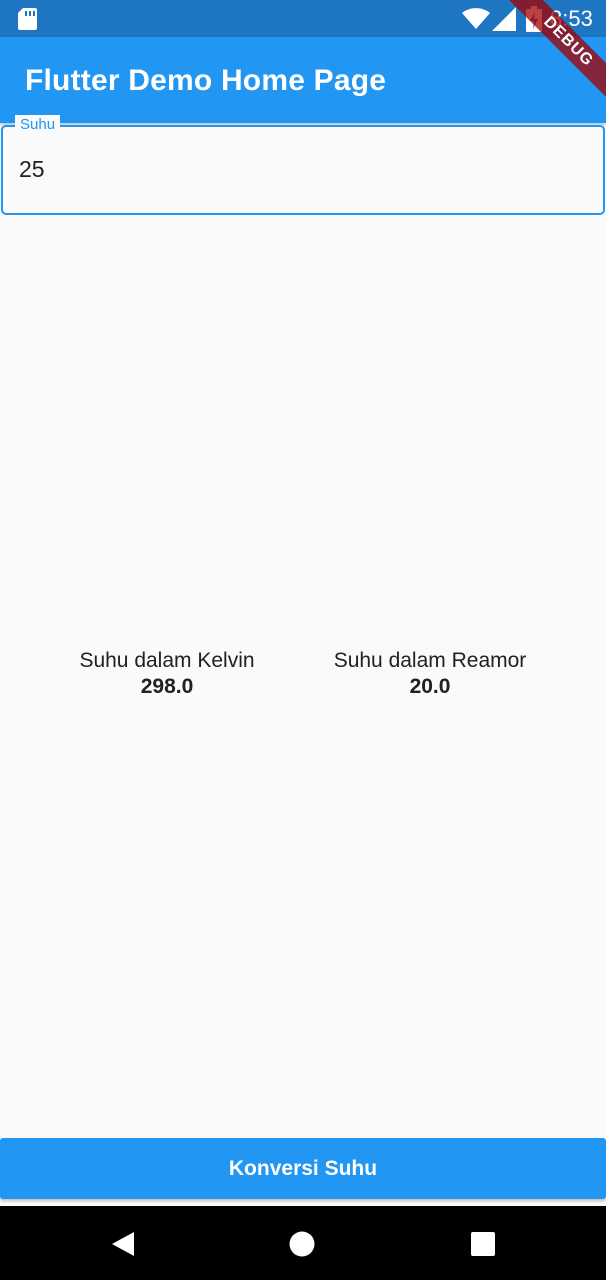  What do you see at coordinates (303, 165) in the screenshot?
I see `suhu-input-field: Suhu 25` at bounding box center [303, 165].